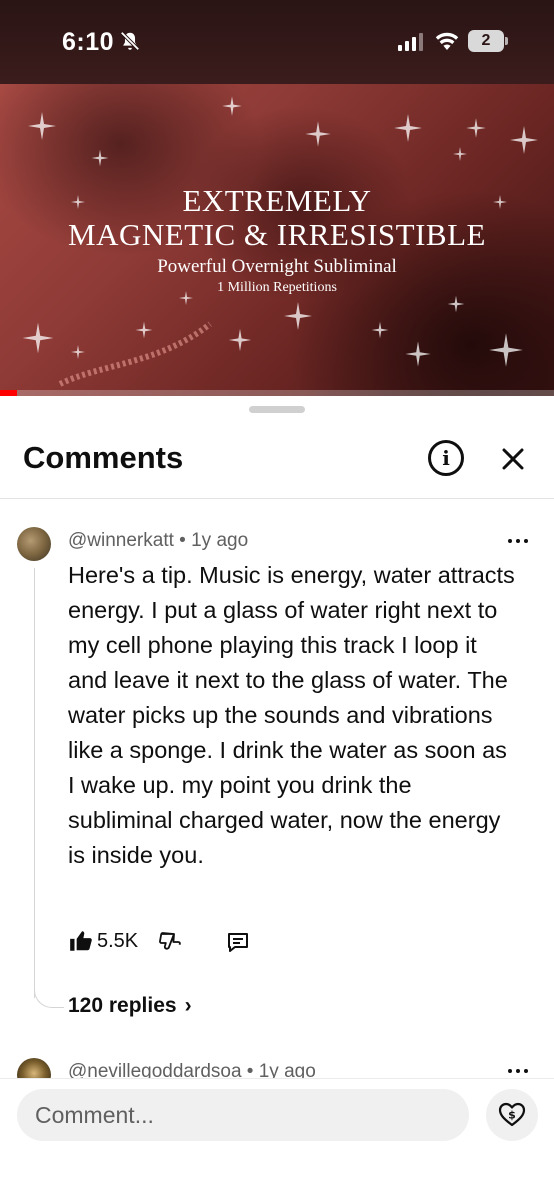 This screenshot has width=554, height=1200. Describe the element at coordinates (277, 42) in the screenshot. I see `status-bar: 6:10 2` at that location.